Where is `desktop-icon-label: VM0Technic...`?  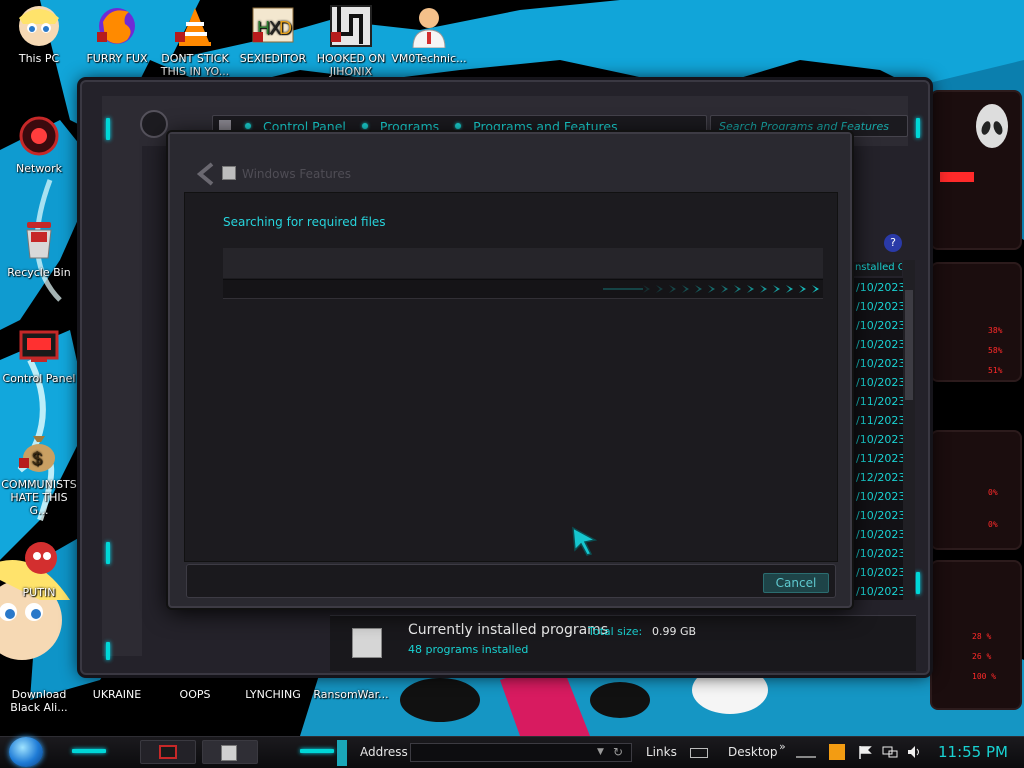
desktop-icon-label: VM0Technic... is located at coordinates (429, 58).